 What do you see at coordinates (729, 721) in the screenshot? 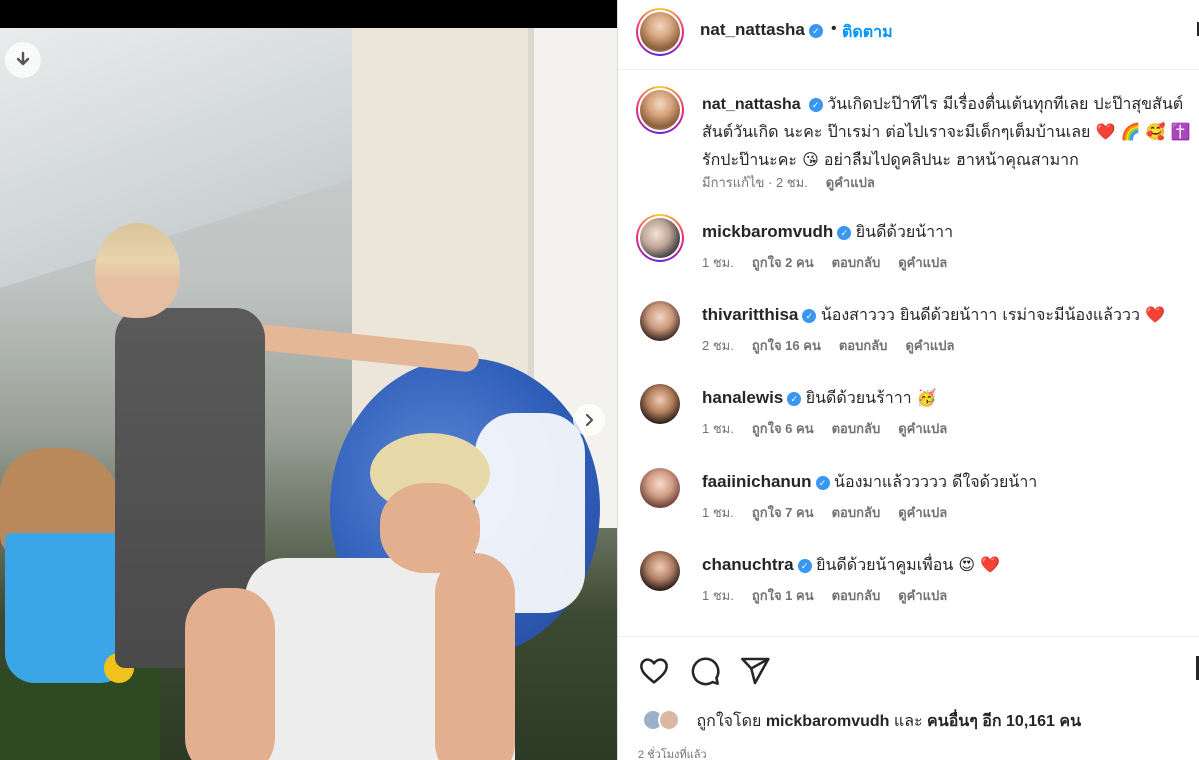
I see `likes-prefix: ถูกใจโดย` at bounding box center [729, 721].